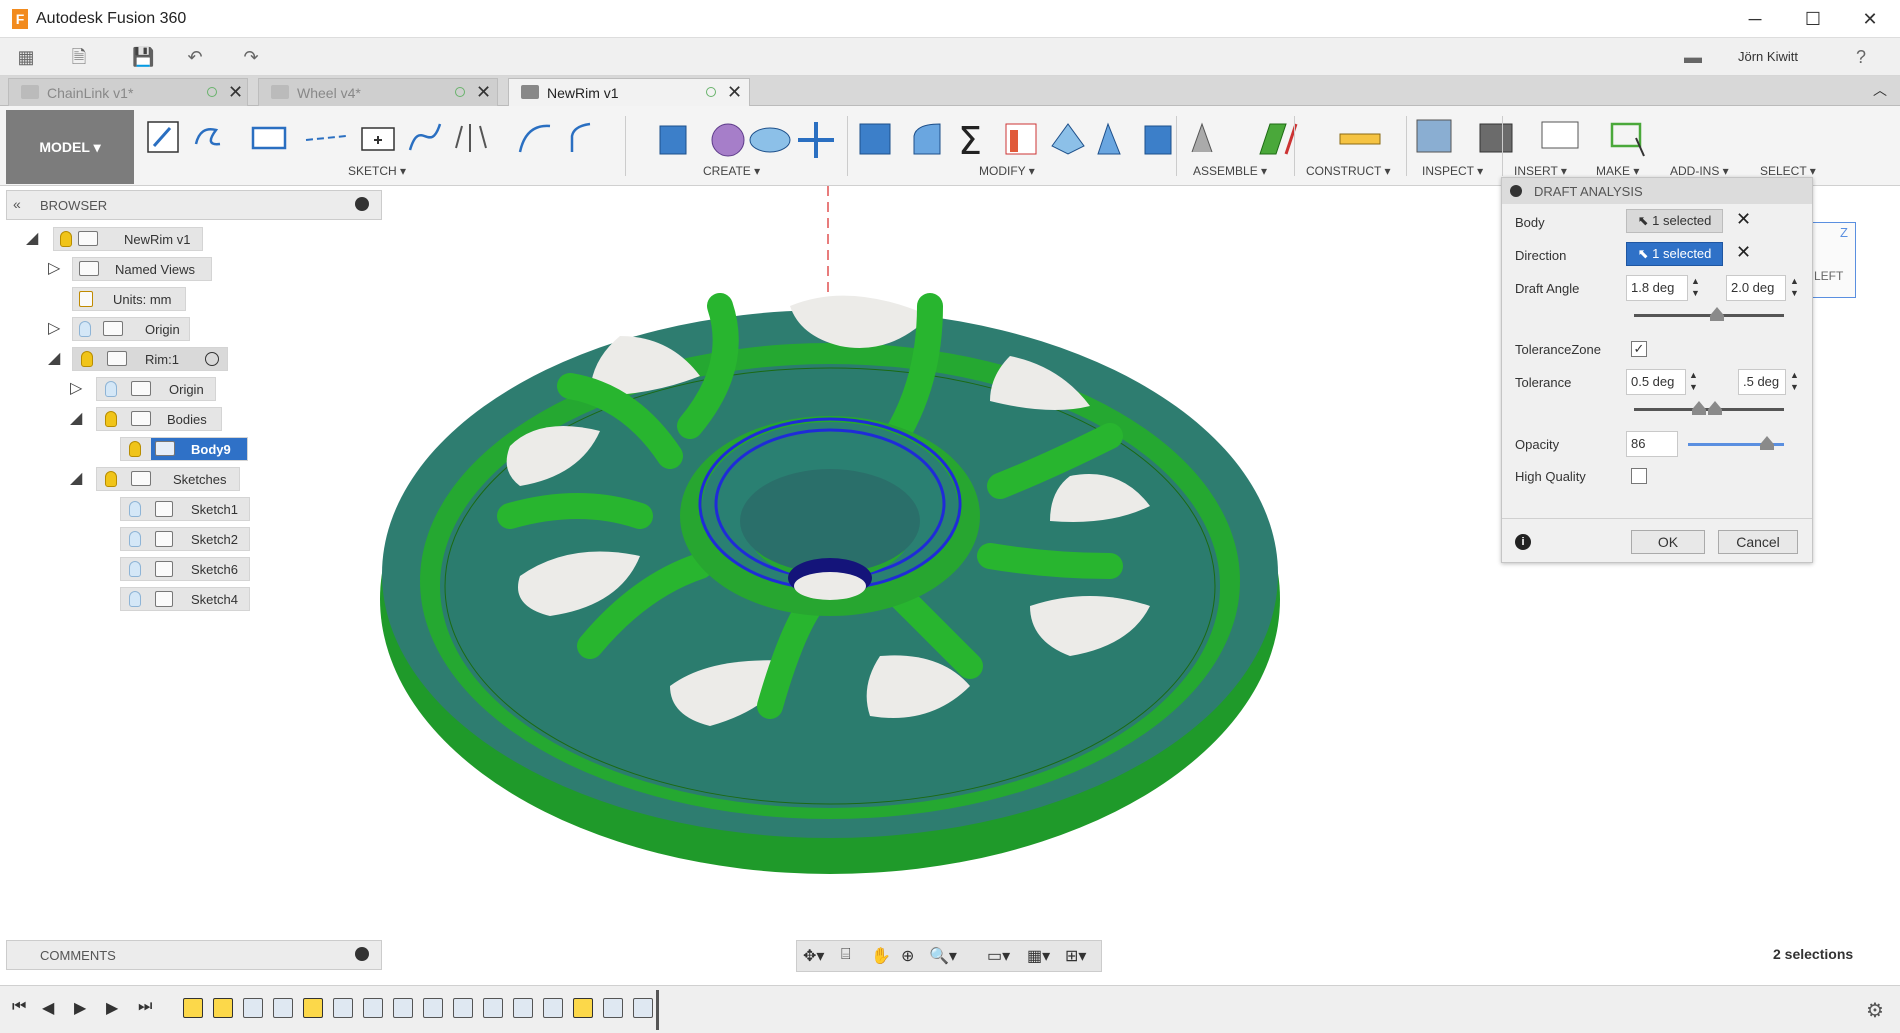 This screenshot has height=1033, width=1900. Describe the element at coordinates (1075, 956) in the screenshot. I see `viewports-icon: ⊞▾` at that location.